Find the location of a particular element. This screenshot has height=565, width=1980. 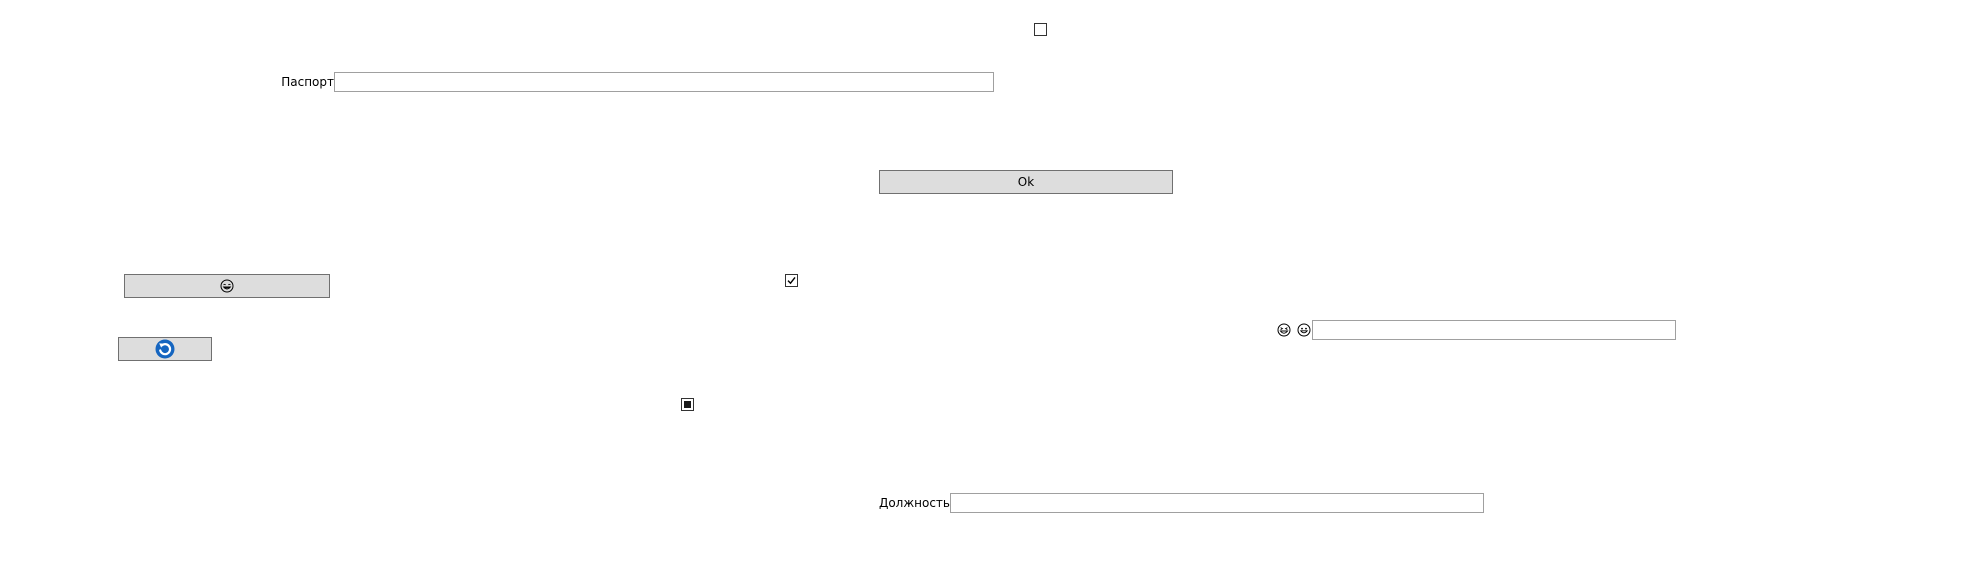

lower-checkbox is located at coordinates (687, 404).